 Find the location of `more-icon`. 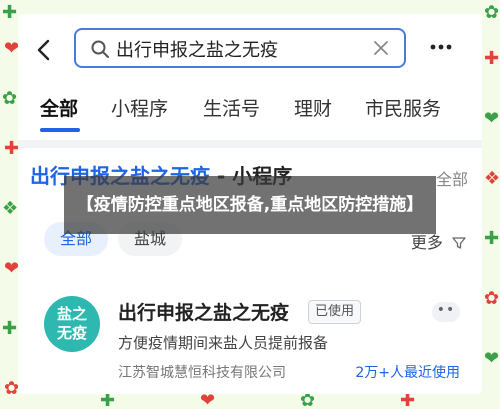

more-icon is located at coordinates (441, 47).